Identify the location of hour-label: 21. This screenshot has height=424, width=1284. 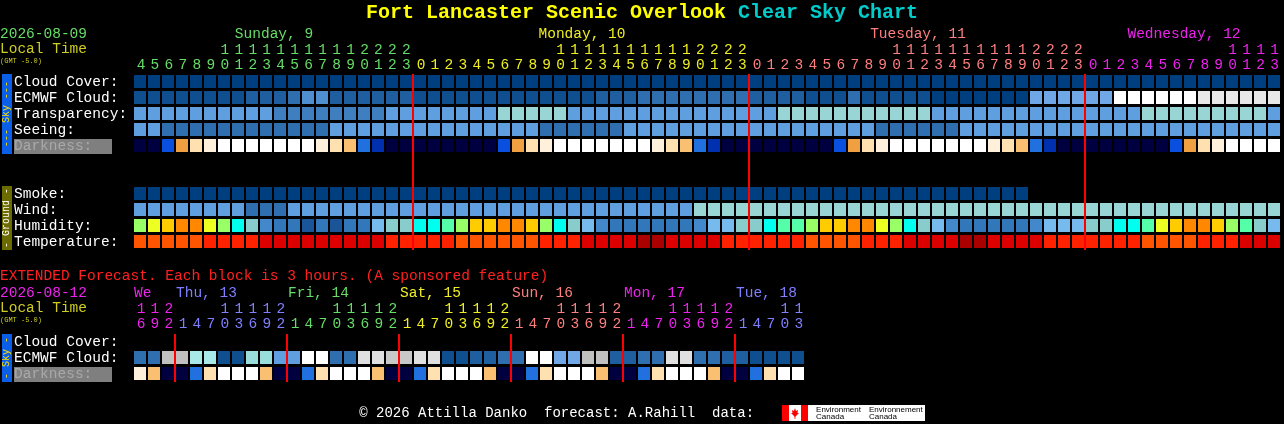
(1050, 58).